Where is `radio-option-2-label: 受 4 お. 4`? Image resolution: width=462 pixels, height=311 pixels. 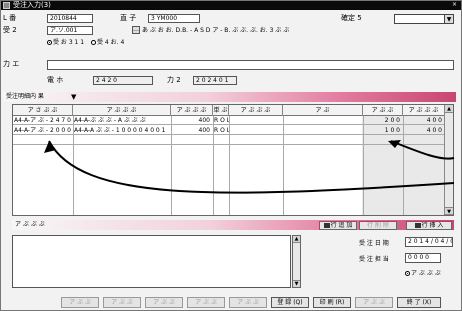 radio-option-2-label: 受 4 お. 4 is located at coordinates (111, 42).